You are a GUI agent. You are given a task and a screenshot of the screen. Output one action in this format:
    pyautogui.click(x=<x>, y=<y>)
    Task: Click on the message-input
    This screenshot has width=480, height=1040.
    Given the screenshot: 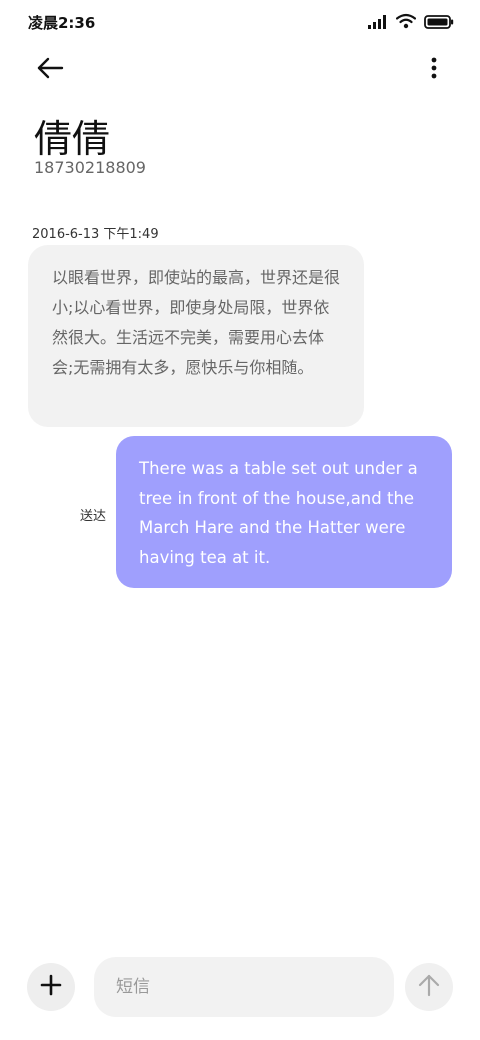 What is the action you would take?
    pyautogui.click(x=244, y=987)
    